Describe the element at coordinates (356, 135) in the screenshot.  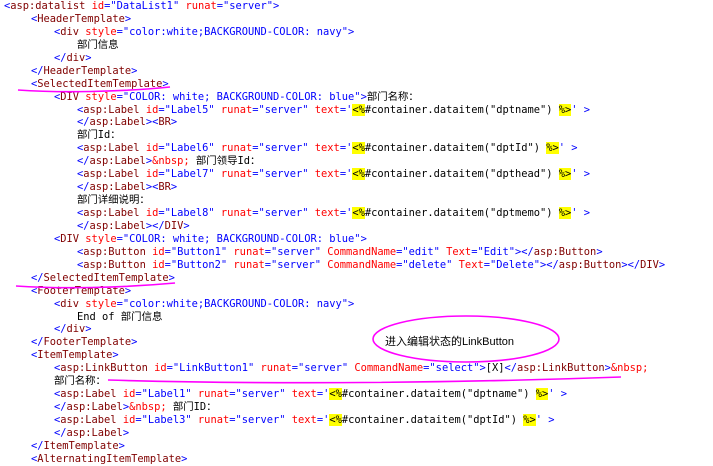
I see `code-line: 部门Id：` at that location.